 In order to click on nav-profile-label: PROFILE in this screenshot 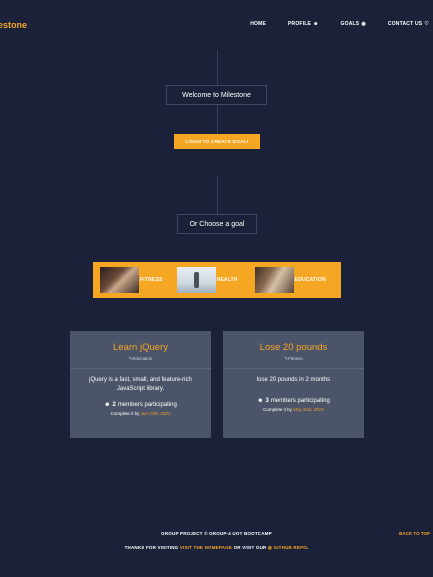, I will do `click(300, 24)`.